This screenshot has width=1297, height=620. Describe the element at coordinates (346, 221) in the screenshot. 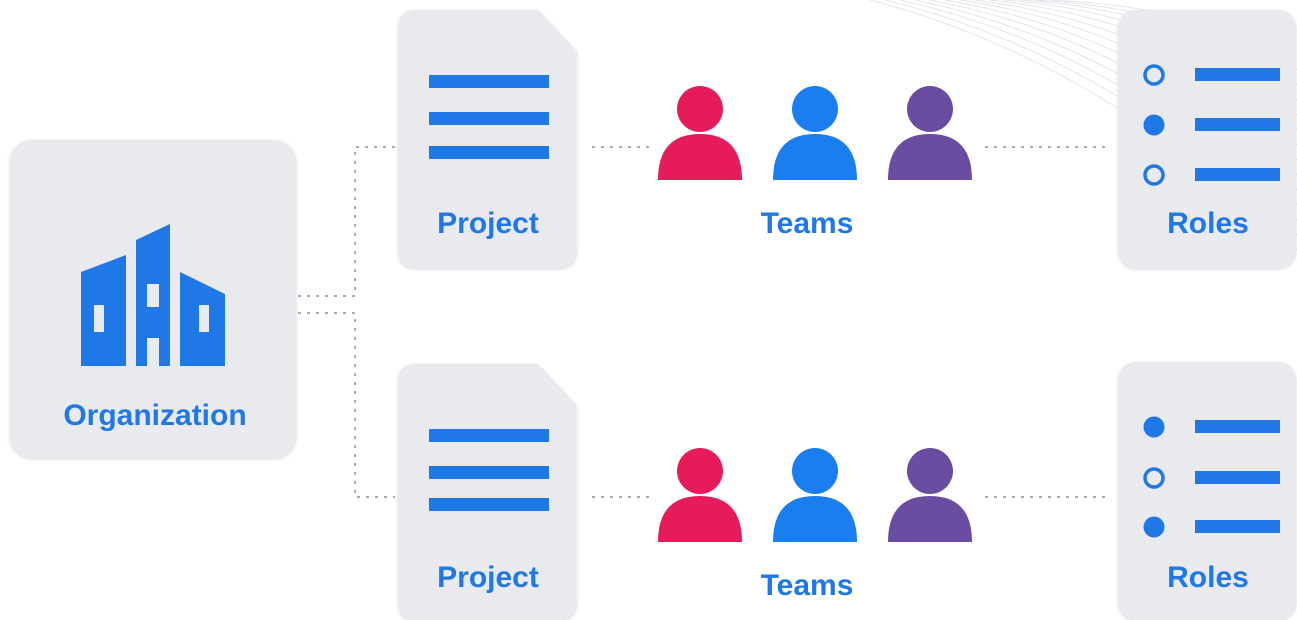

I see `connector-org-to-projects` at that location.